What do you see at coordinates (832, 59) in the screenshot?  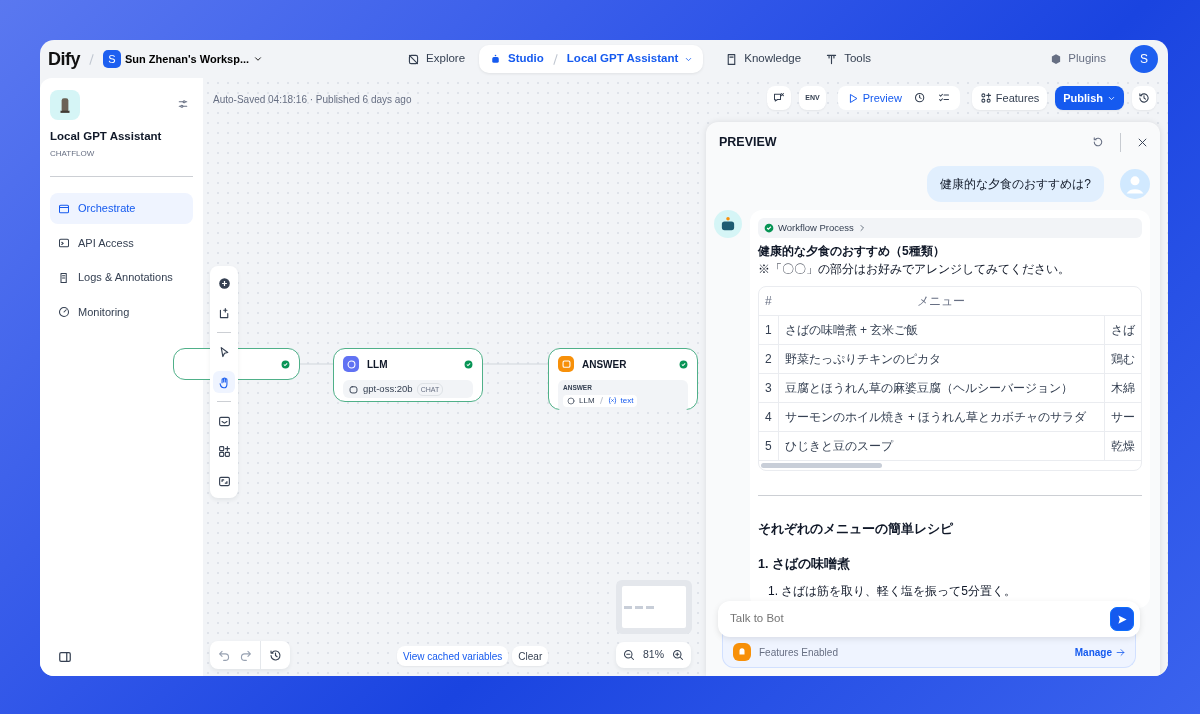 I see `hammer-icon` at bounding box center [832, 59].